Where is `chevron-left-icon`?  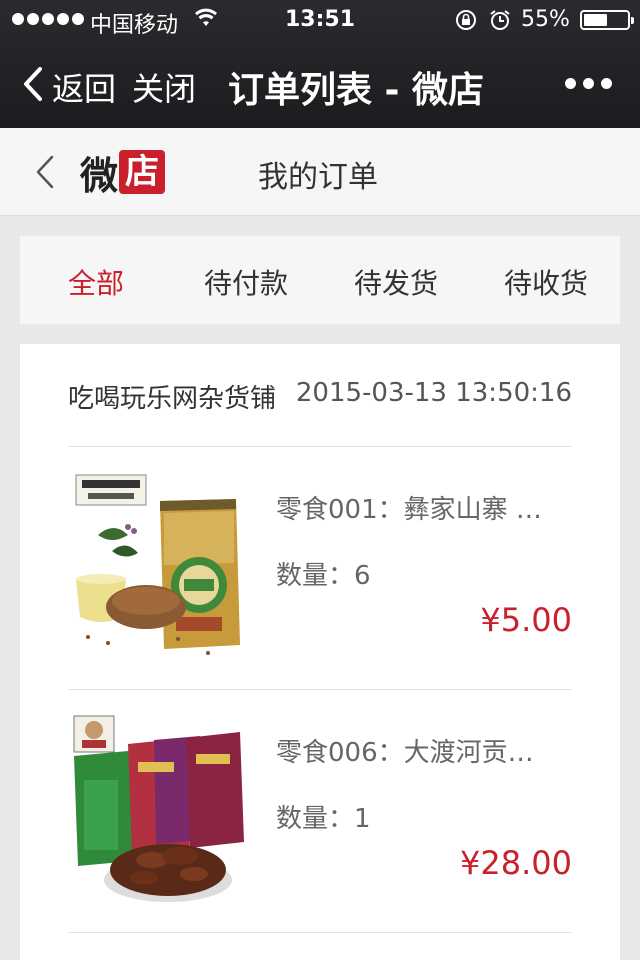
chevron-left-icon is located at coordinates (45, 172).